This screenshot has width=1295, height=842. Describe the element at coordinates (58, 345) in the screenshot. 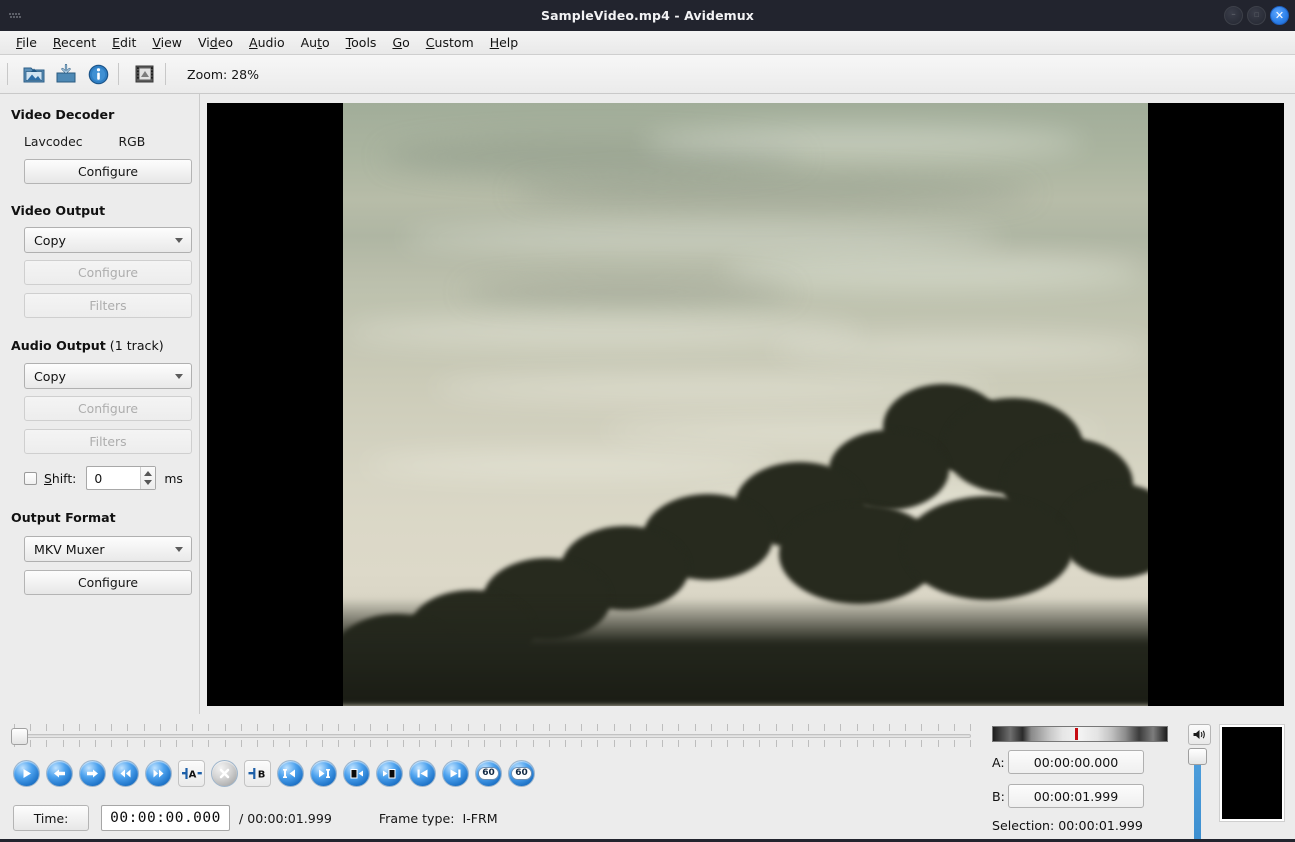

I see `audio-output-heading-text: Audio Output` at that location.